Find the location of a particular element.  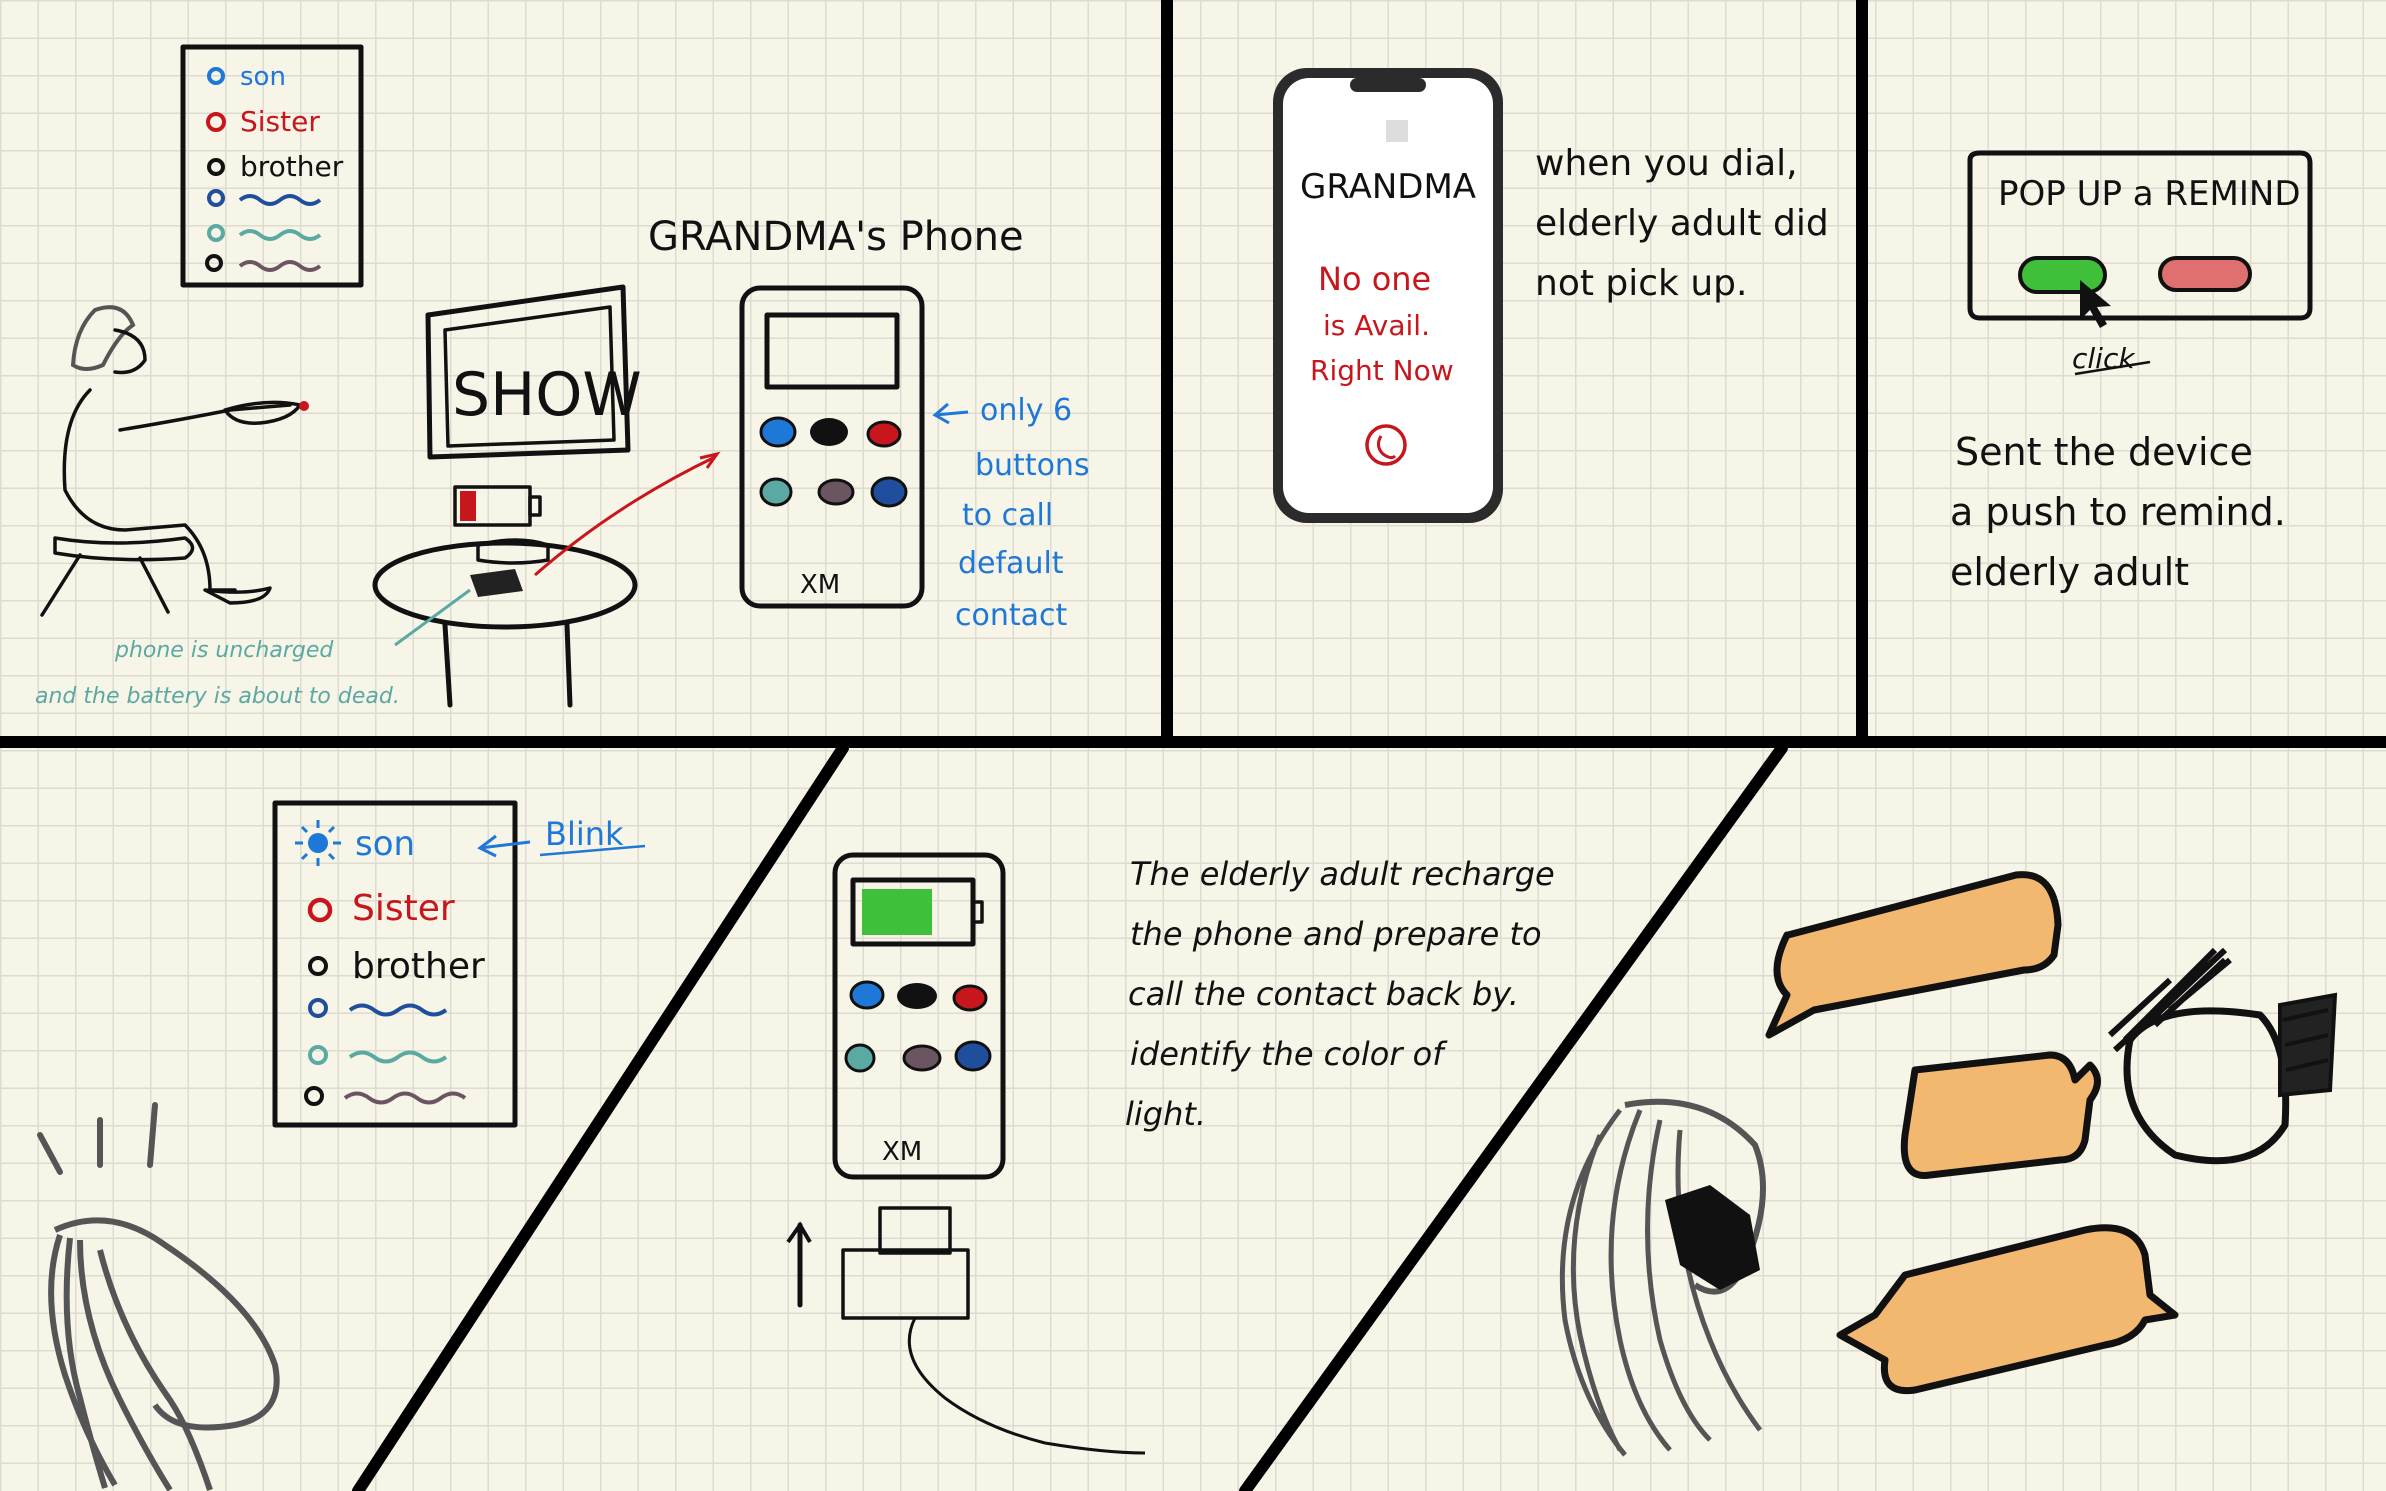

scribble-mauve is located at coordinates (280, 266).